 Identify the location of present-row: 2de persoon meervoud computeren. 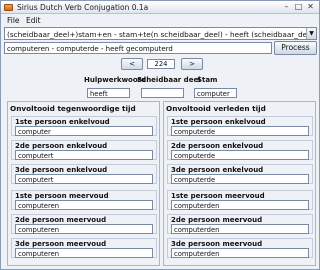
(84, 224).